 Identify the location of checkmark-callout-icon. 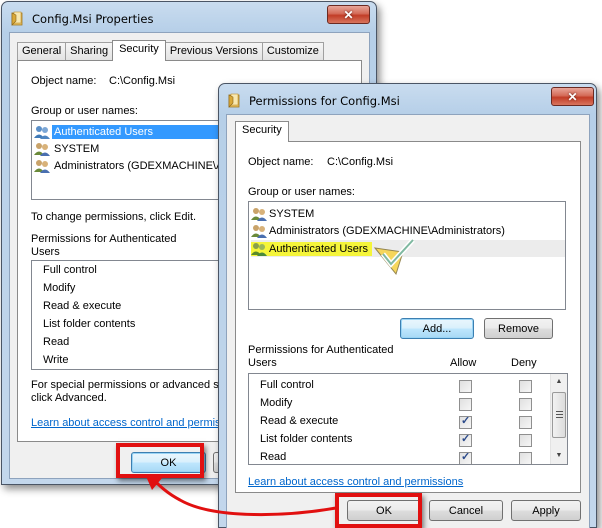
(394, 257).